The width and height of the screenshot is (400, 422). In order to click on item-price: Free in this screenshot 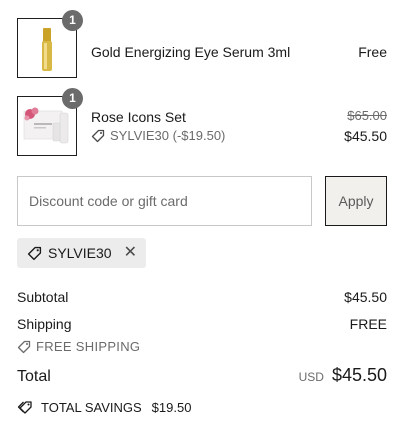, I will do `click(372, 52)`.